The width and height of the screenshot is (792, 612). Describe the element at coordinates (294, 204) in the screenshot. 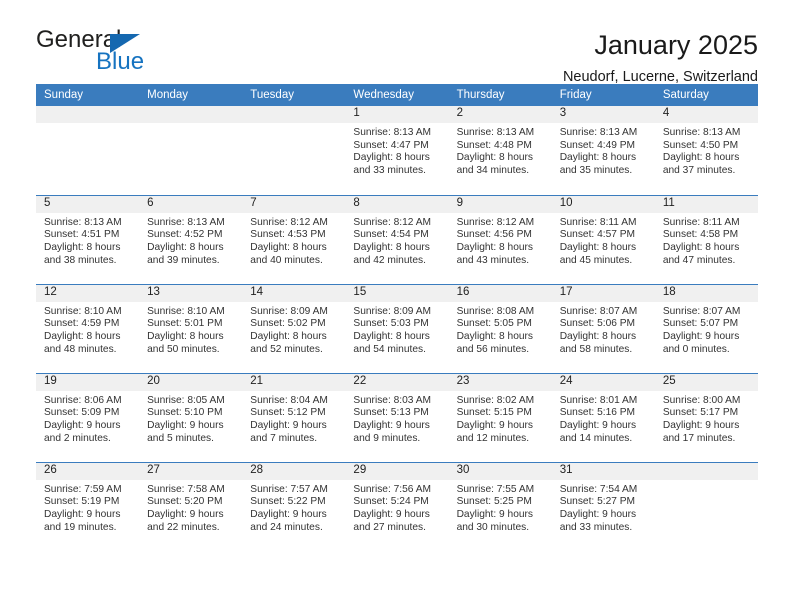

I see `day-number: 7` at that location.